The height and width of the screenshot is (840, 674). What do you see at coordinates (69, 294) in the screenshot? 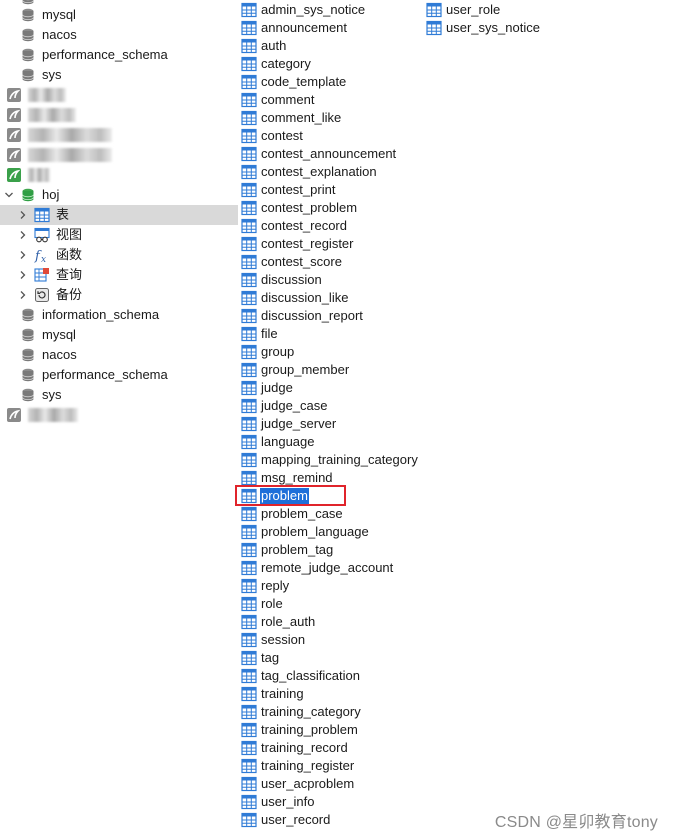
I see `tree-label: 备份` at bounding box center [69, 294].